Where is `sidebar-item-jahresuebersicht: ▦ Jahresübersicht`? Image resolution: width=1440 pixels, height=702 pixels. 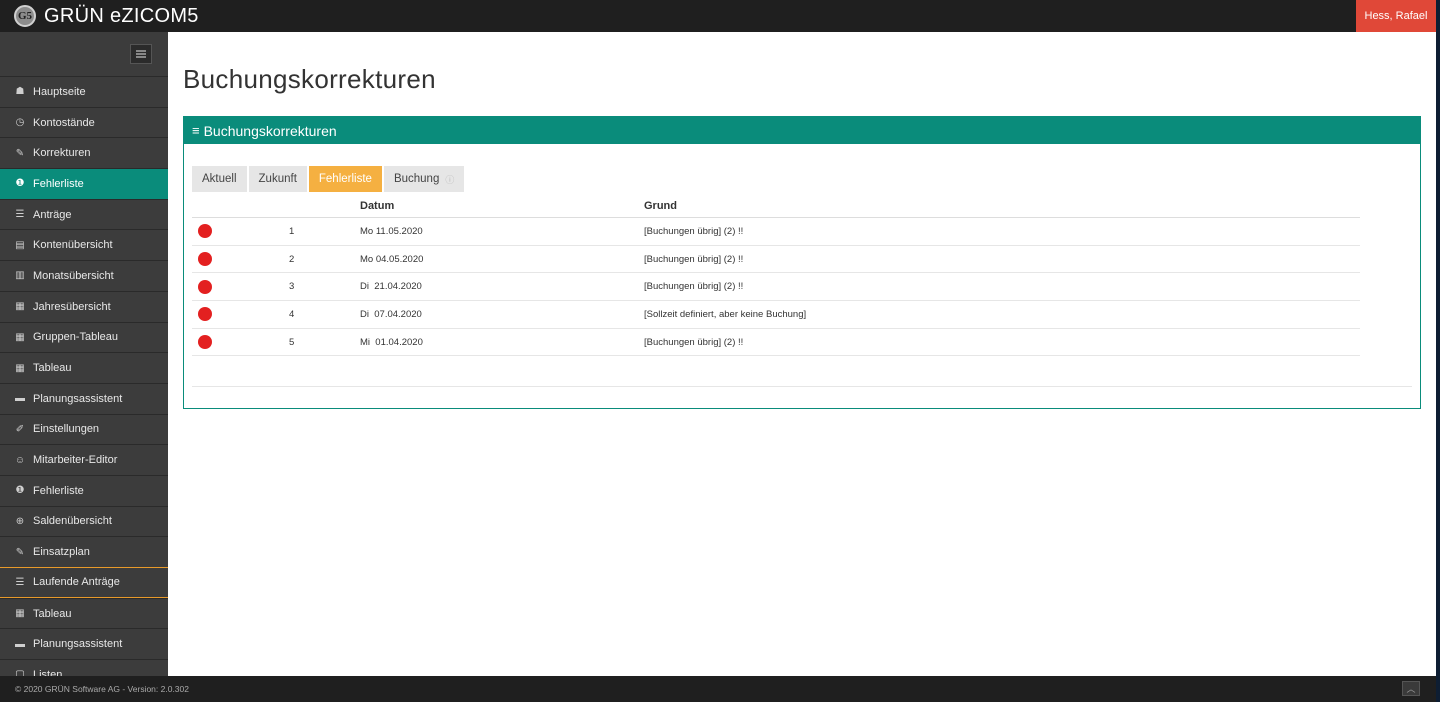
sidebar-item-jahresuebersicht: ▦ Jahresübersicht is located at coordinates (84, 306).